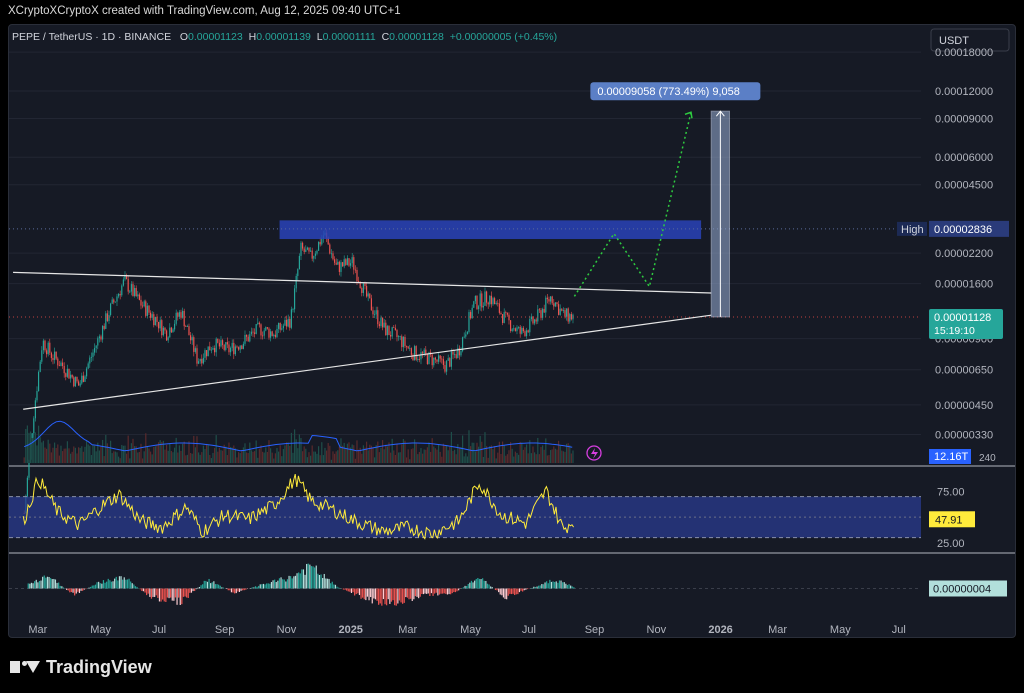 This screenshot has width=1024, height=693. Describe the element at coordinates (668, 92) in the screenshot. I see `measure-label: 0.00009058 (773.49%) 9,058` at that location.